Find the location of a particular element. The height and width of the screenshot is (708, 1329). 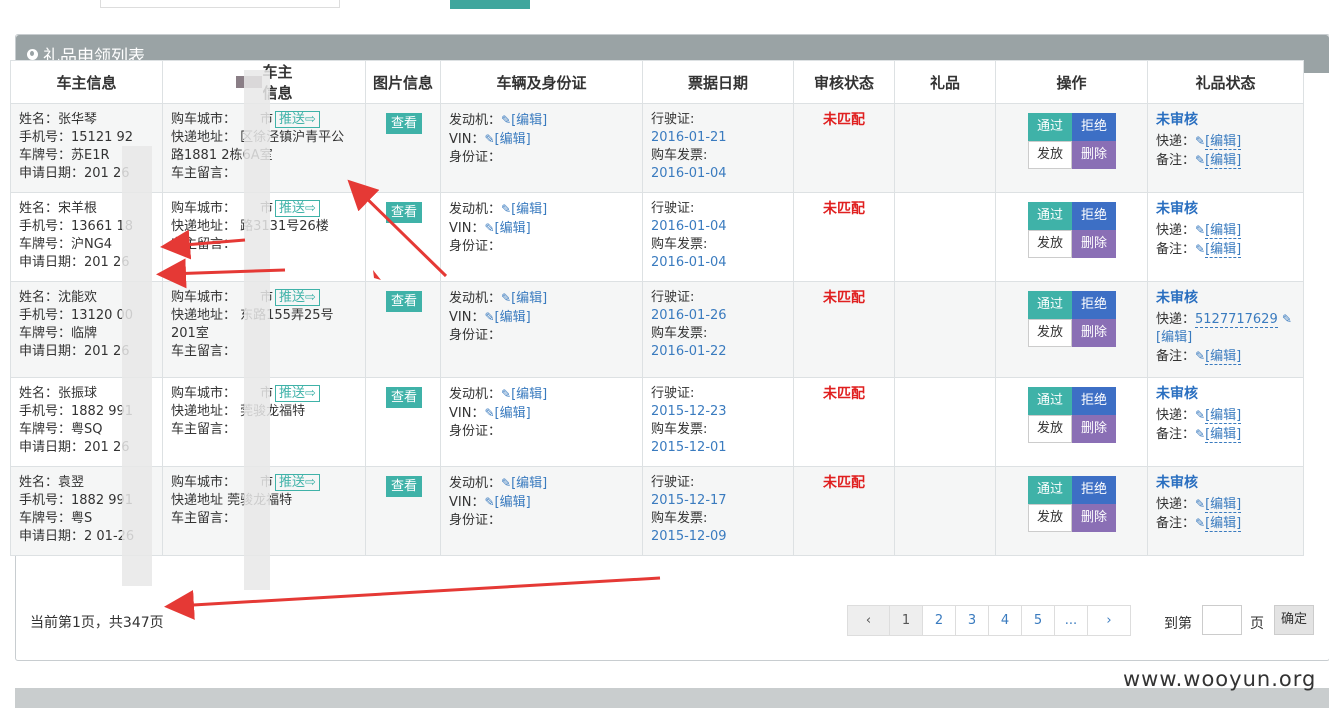

remark-line: 备注：✎[编辑] is located at coordinates (1225, 160).